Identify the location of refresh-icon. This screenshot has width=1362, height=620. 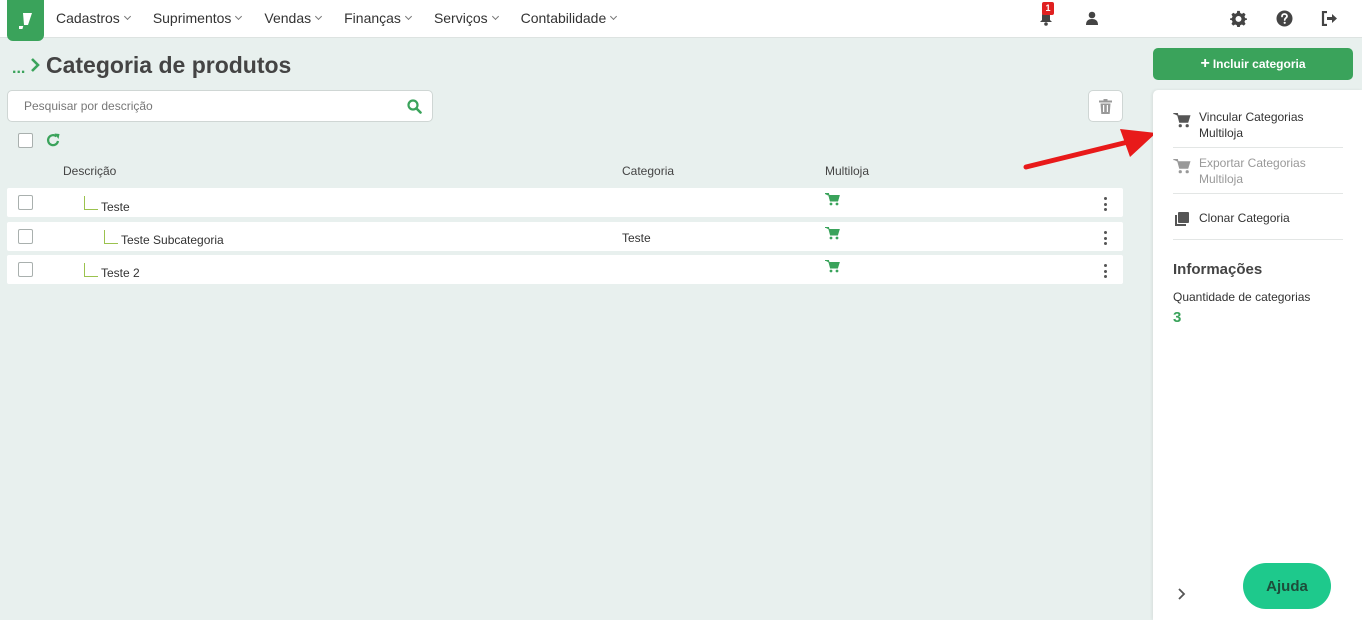
(53, 140).